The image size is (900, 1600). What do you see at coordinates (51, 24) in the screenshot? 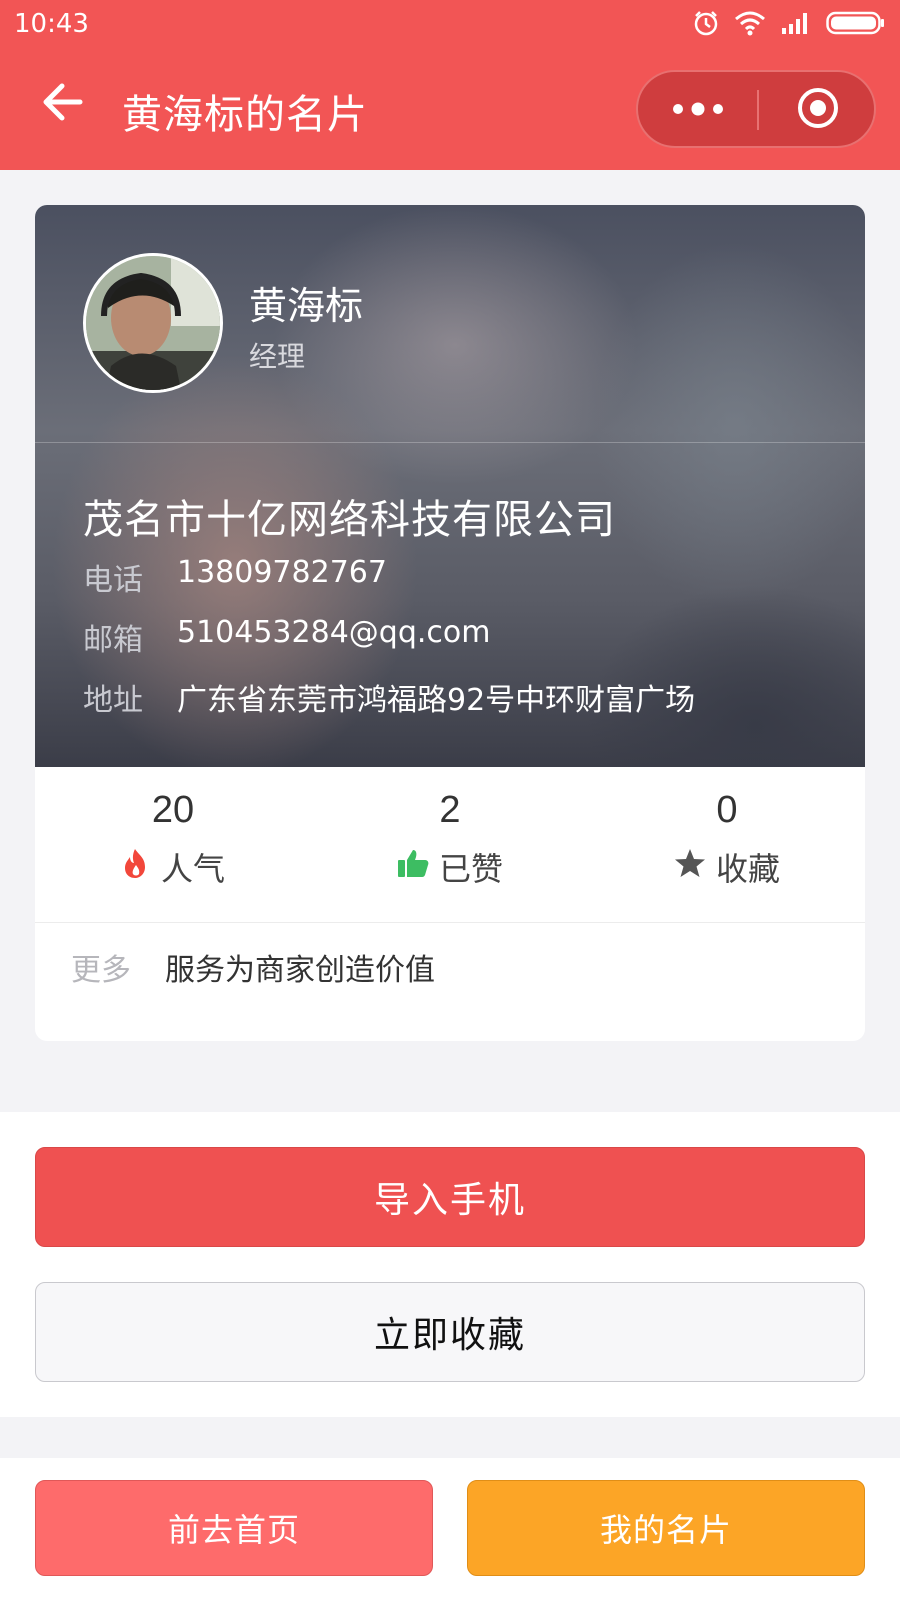
I see `status-time: 10:43` at bounding box center [51, 24].